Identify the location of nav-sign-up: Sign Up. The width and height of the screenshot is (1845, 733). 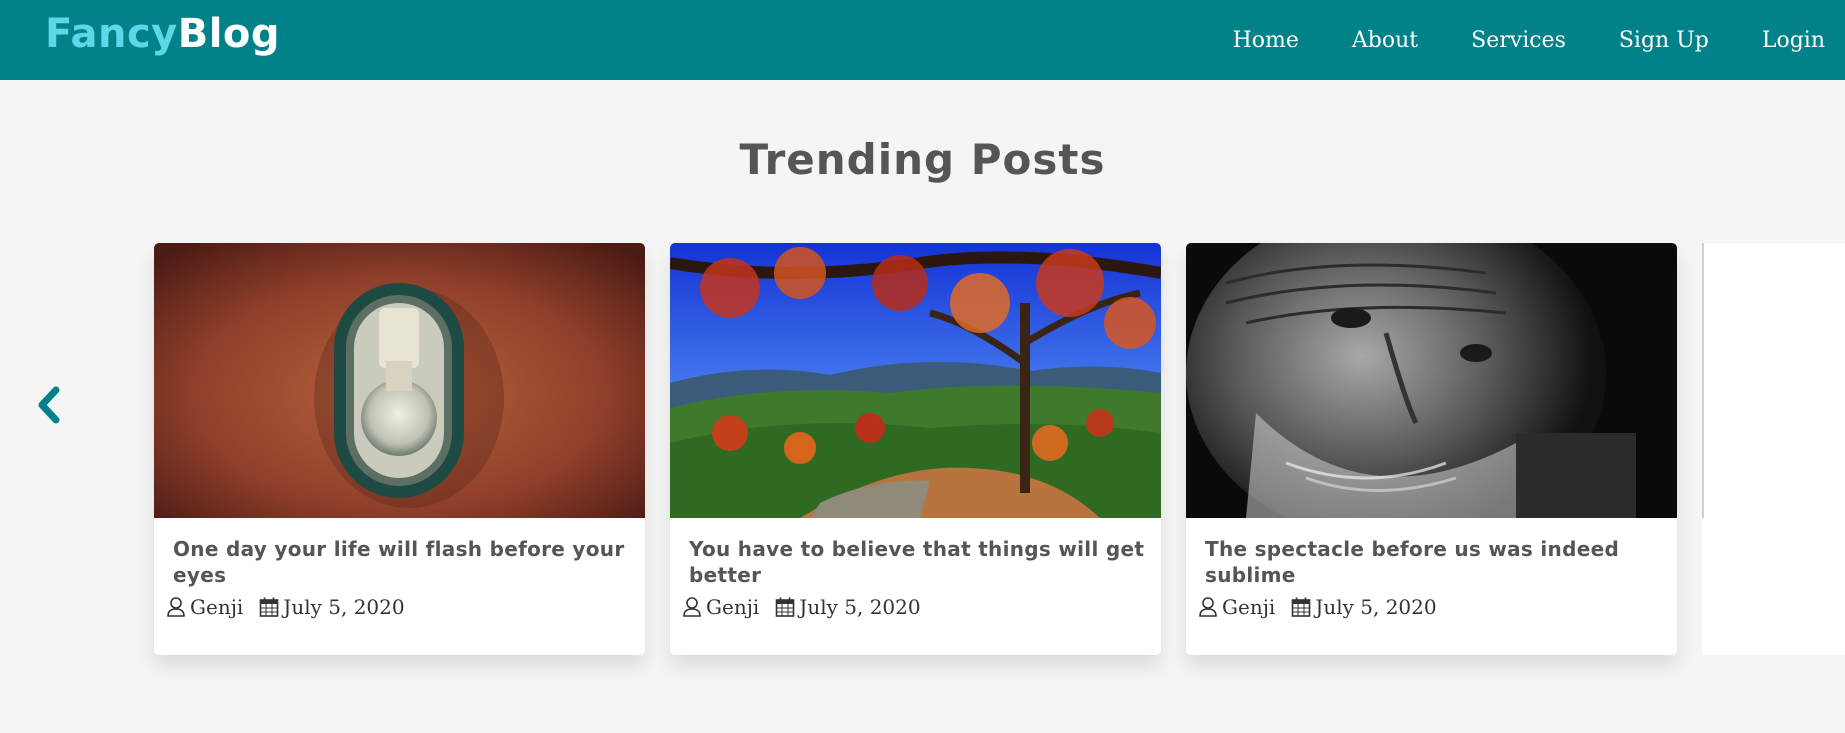
(1664, 40).